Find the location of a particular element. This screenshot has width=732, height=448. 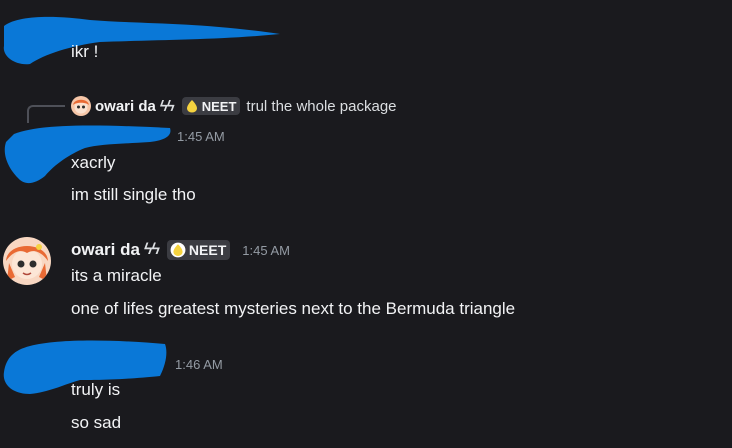

author-glyph: ϟϟ is located at coordinates (151, 249).